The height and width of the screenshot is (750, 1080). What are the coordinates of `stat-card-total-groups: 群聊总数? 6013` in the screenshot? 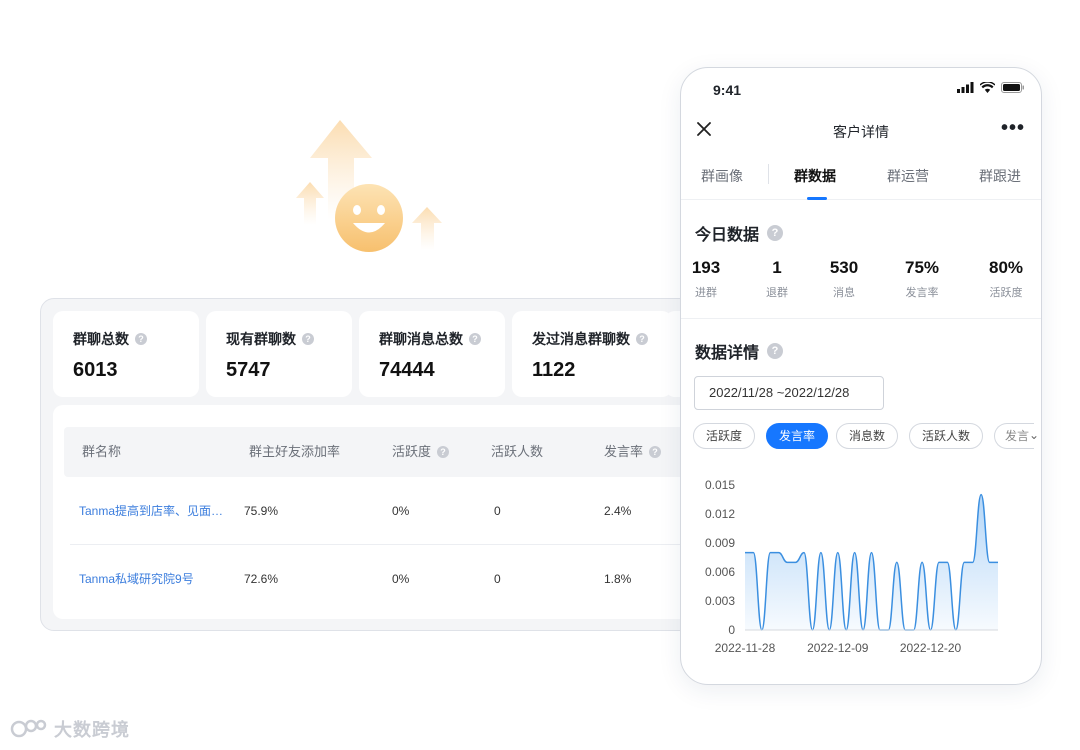 It's located at (126, 354).